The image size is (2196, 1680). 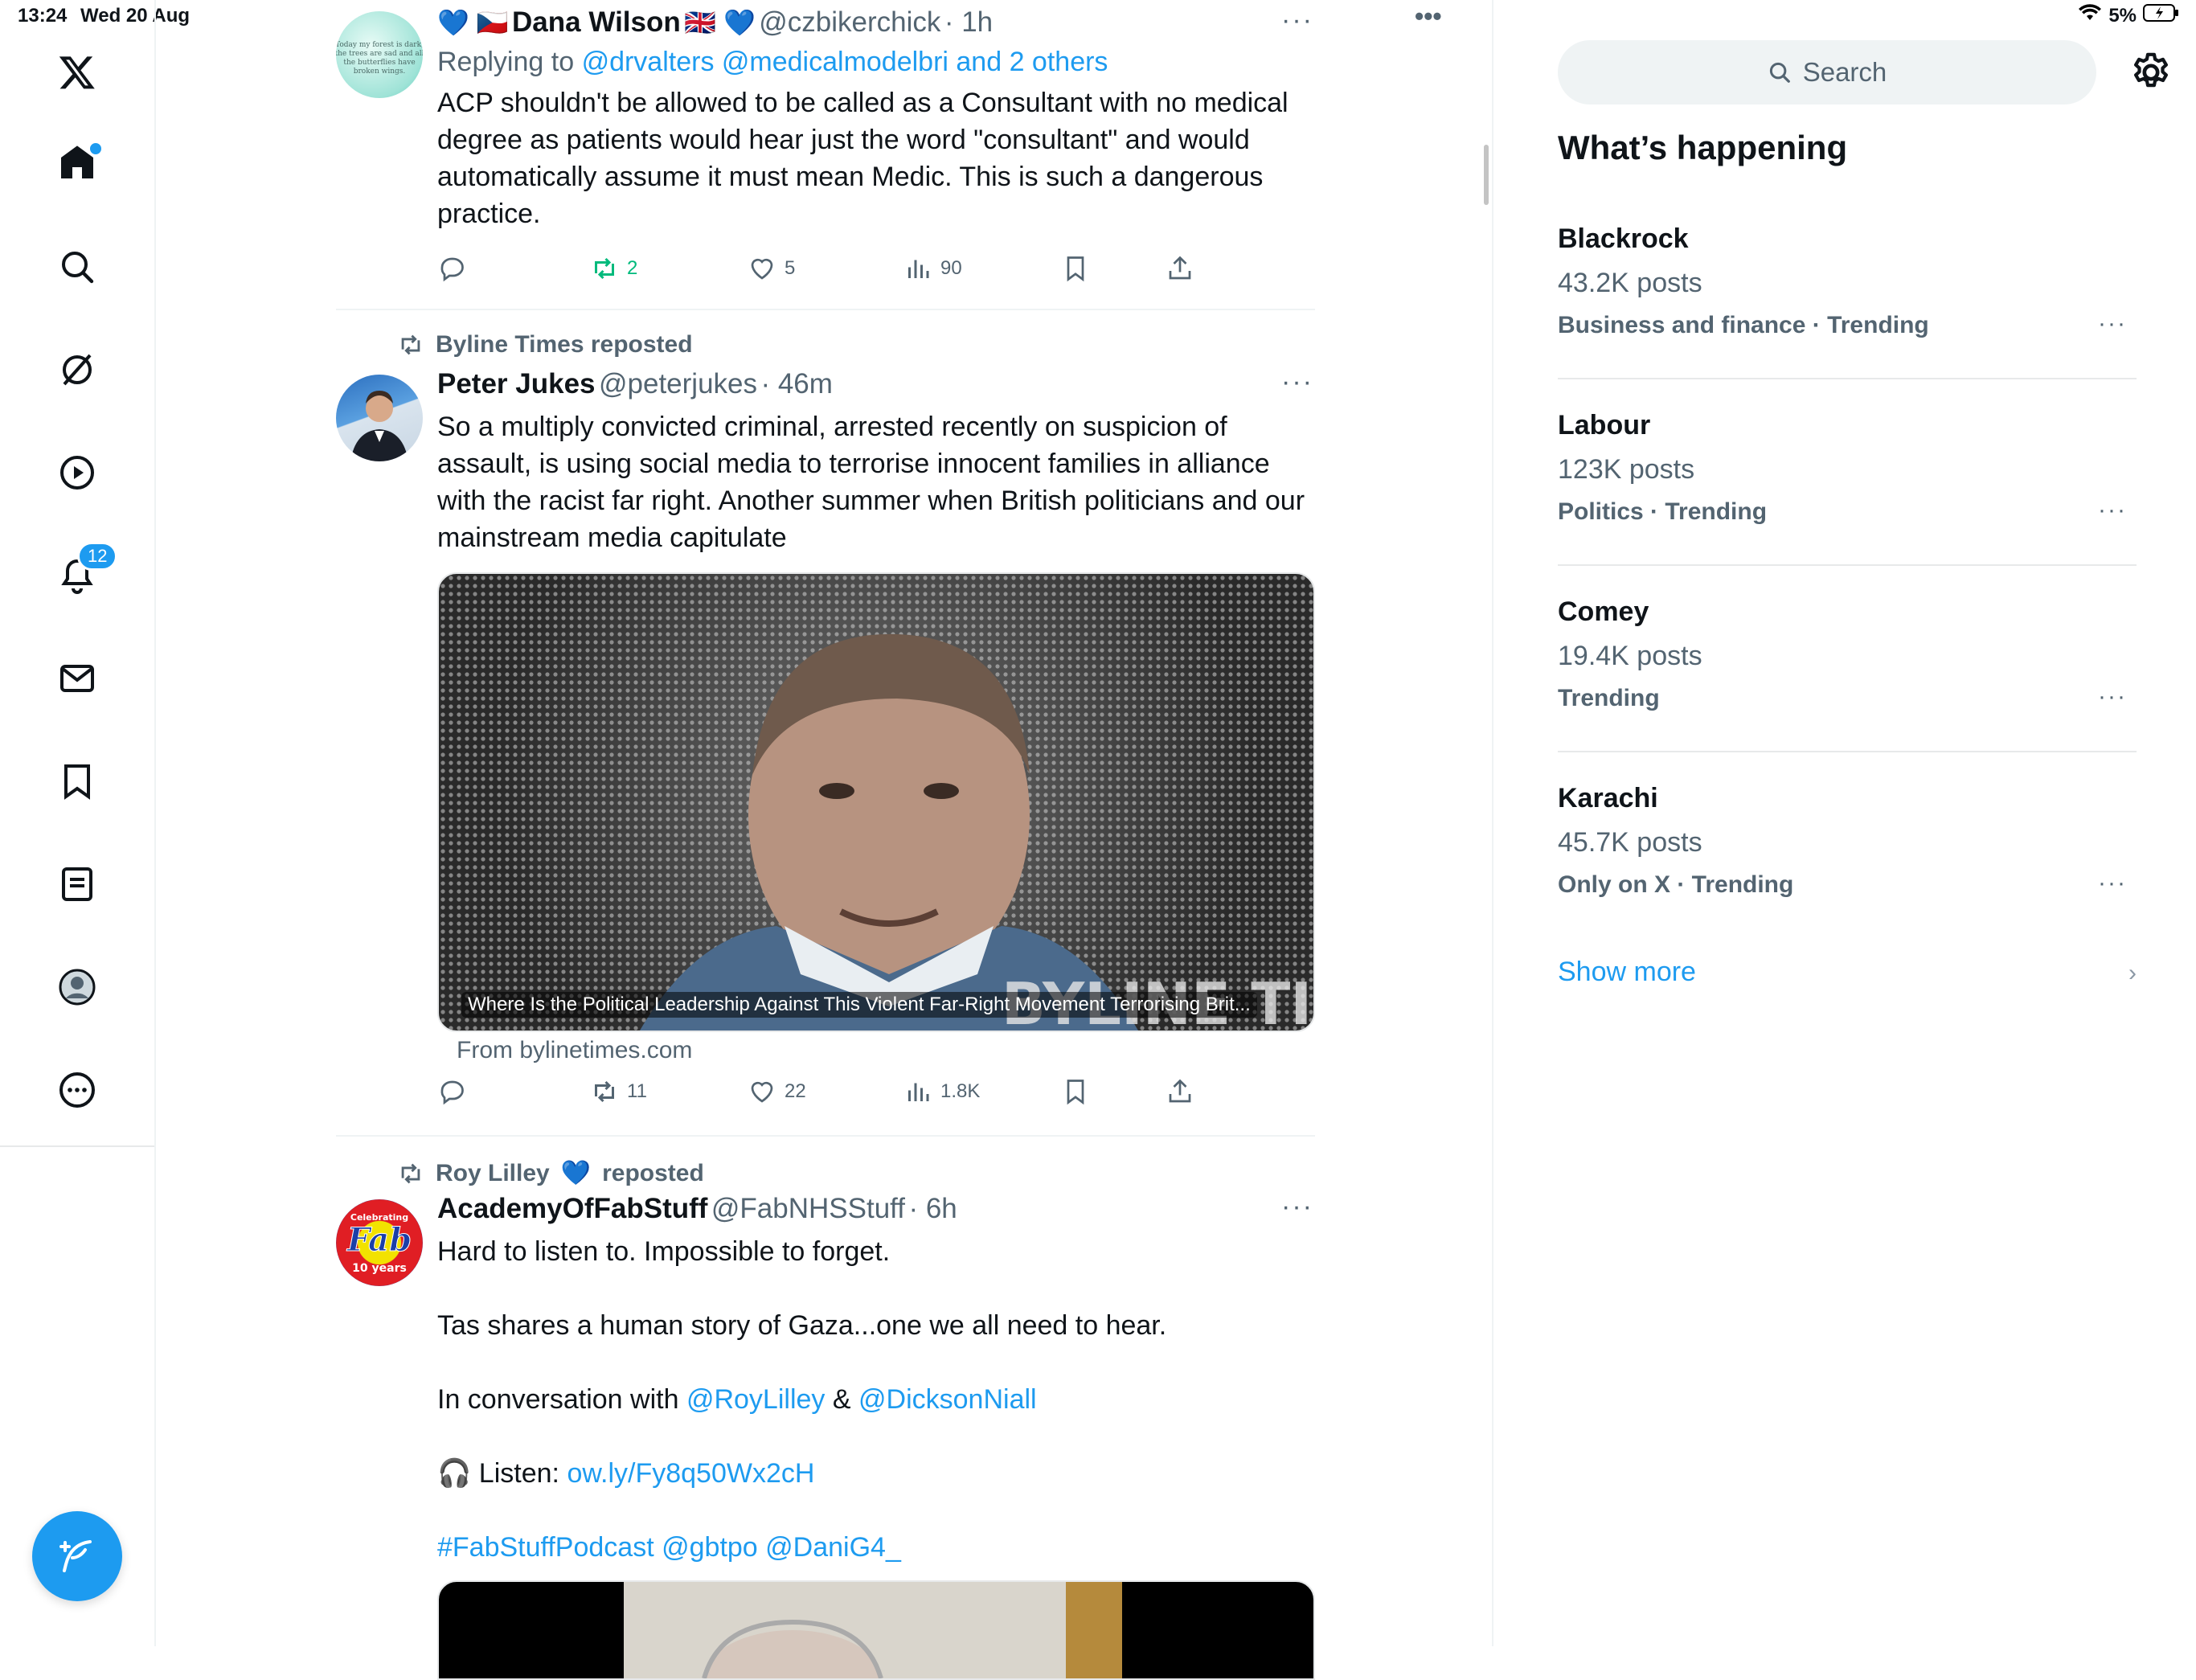 What do you see at coordinates (1676, 884) in the screenshot?
I see `trend-category: Only on X · Trending` at bounding box center [1676, 884].